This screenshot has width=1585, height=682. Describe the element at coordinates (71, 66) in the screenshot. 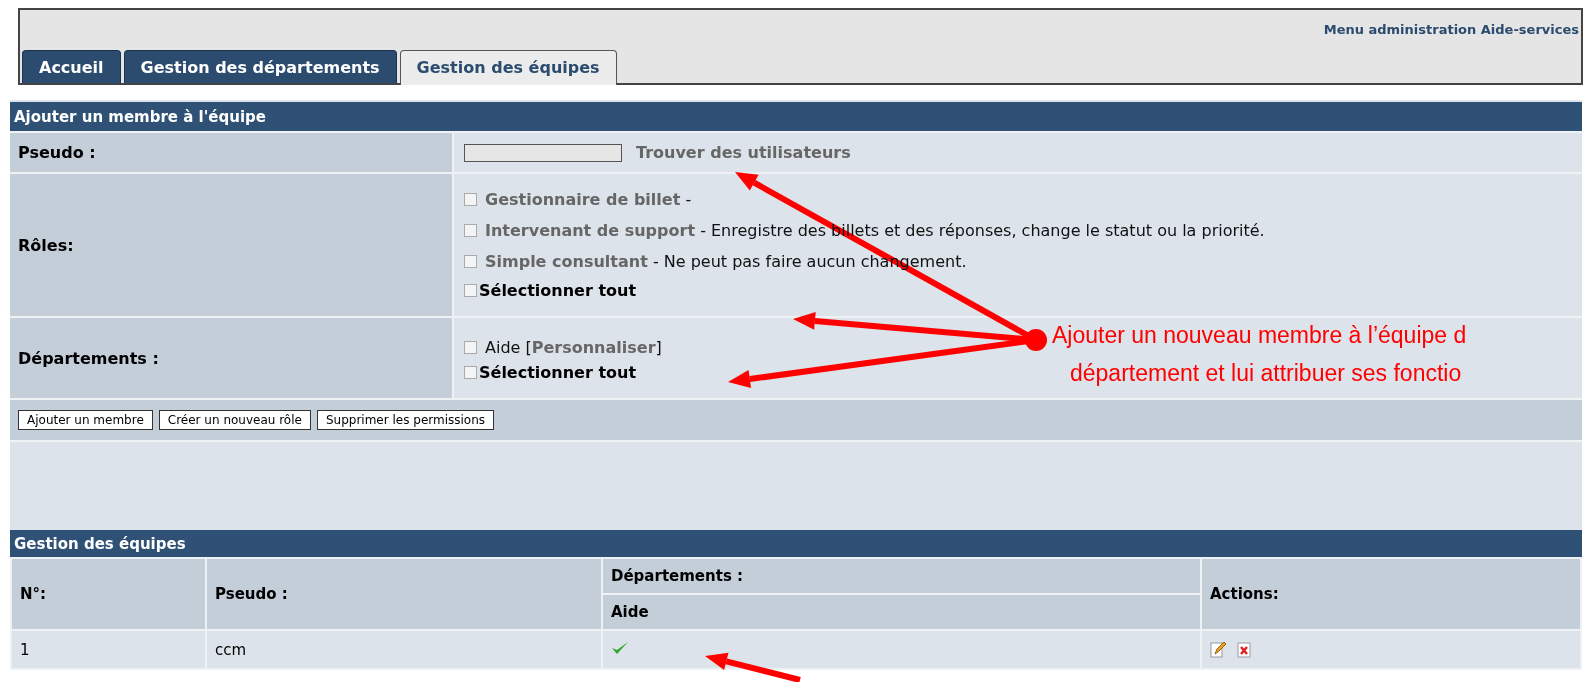

I see `tab: Accueil` at that location.